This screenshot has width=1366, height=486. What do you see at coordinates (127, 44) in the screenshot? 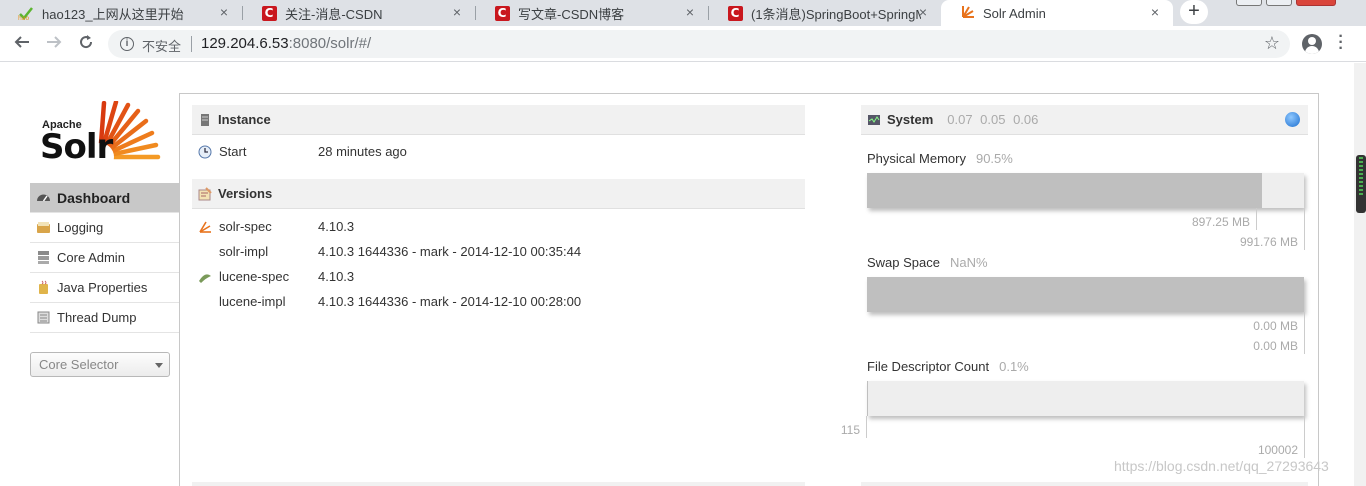
I see `info-icon: i` at bounding box center [127, 44].